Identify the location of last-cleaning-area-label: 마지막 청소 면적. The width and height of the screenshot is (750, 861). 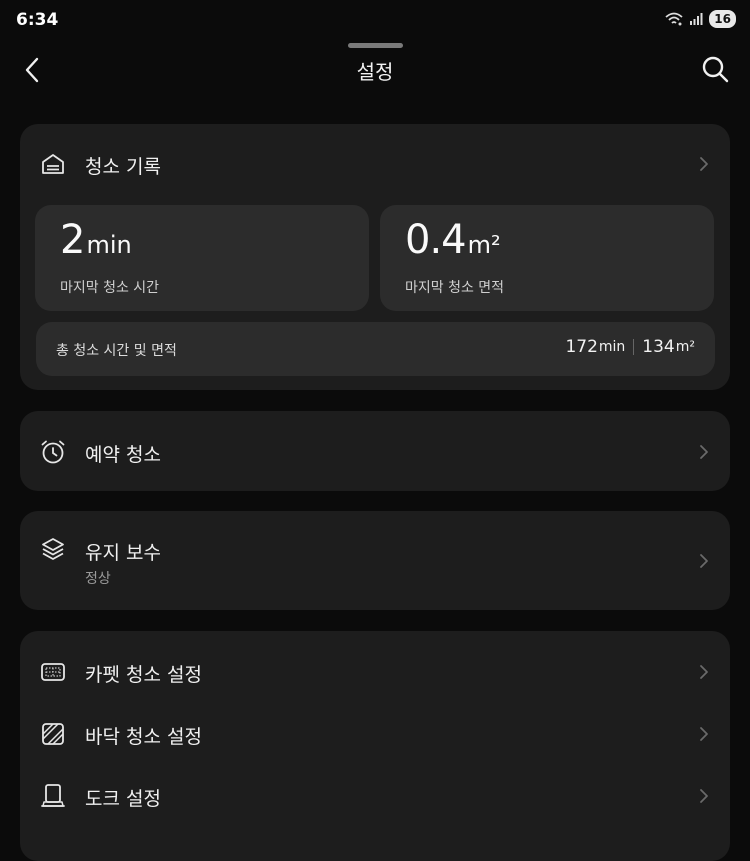
(455, 288).